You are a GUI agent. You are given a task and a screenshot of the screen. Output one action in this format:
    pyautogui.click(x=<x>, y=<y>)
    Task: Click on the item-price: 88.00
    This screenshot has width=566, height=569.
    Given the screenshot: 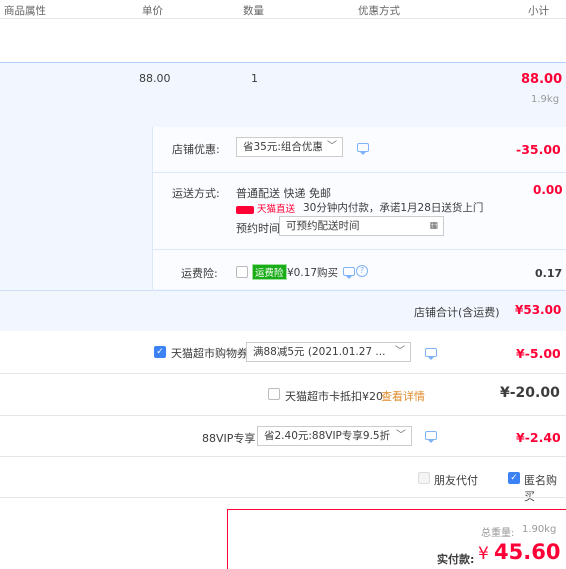 What is the action you would take?
    pyautogui.click(x=155, y=78)
    